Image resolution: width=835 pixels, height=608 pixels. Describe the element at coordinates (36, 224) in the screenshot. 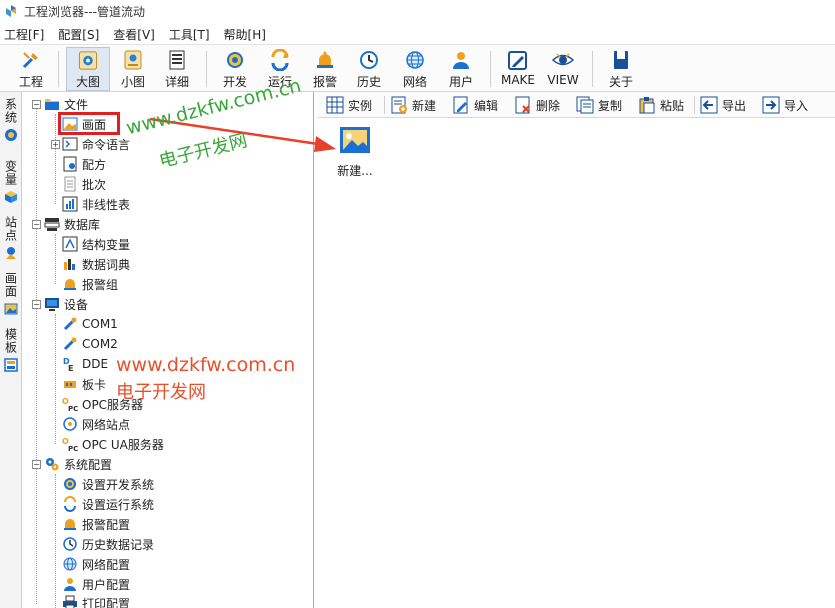

I see `expander-database: −` at that location.